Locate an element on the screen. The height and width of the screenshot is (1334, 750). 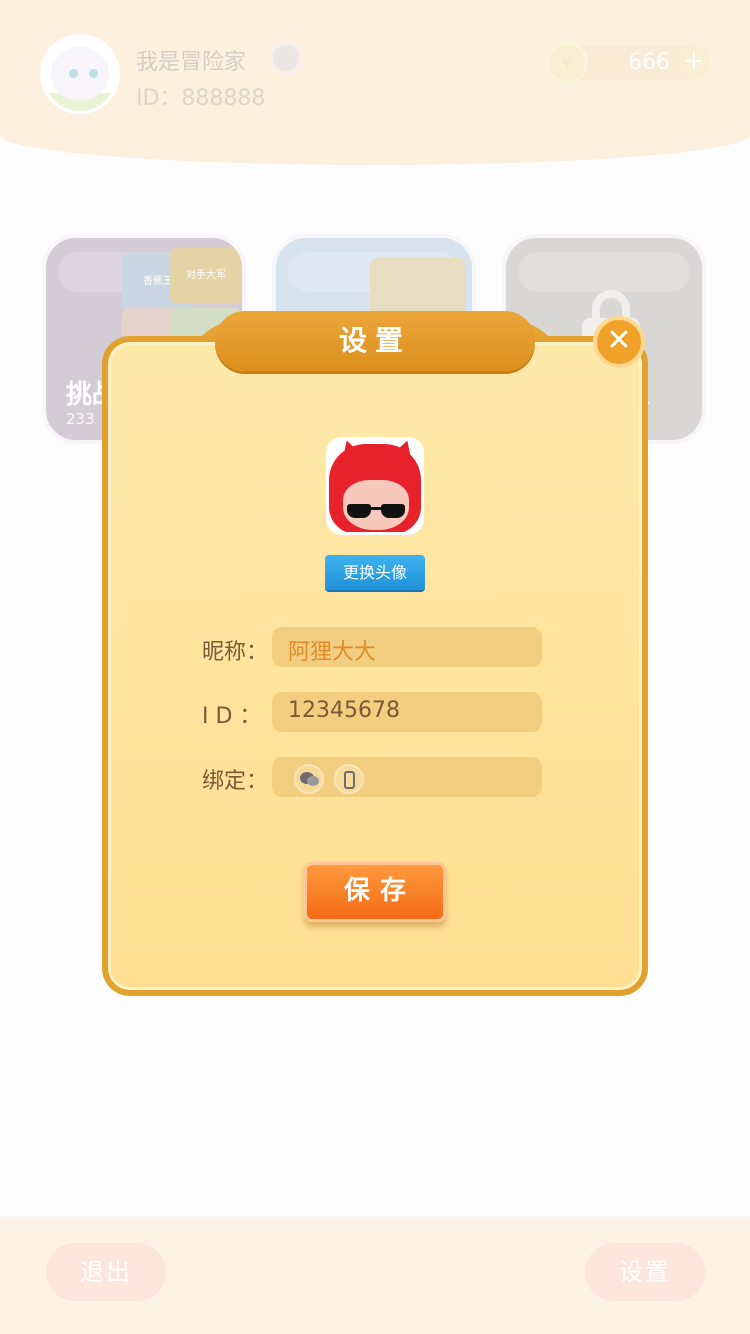
phone-icon is located at coordinates (349, 779).